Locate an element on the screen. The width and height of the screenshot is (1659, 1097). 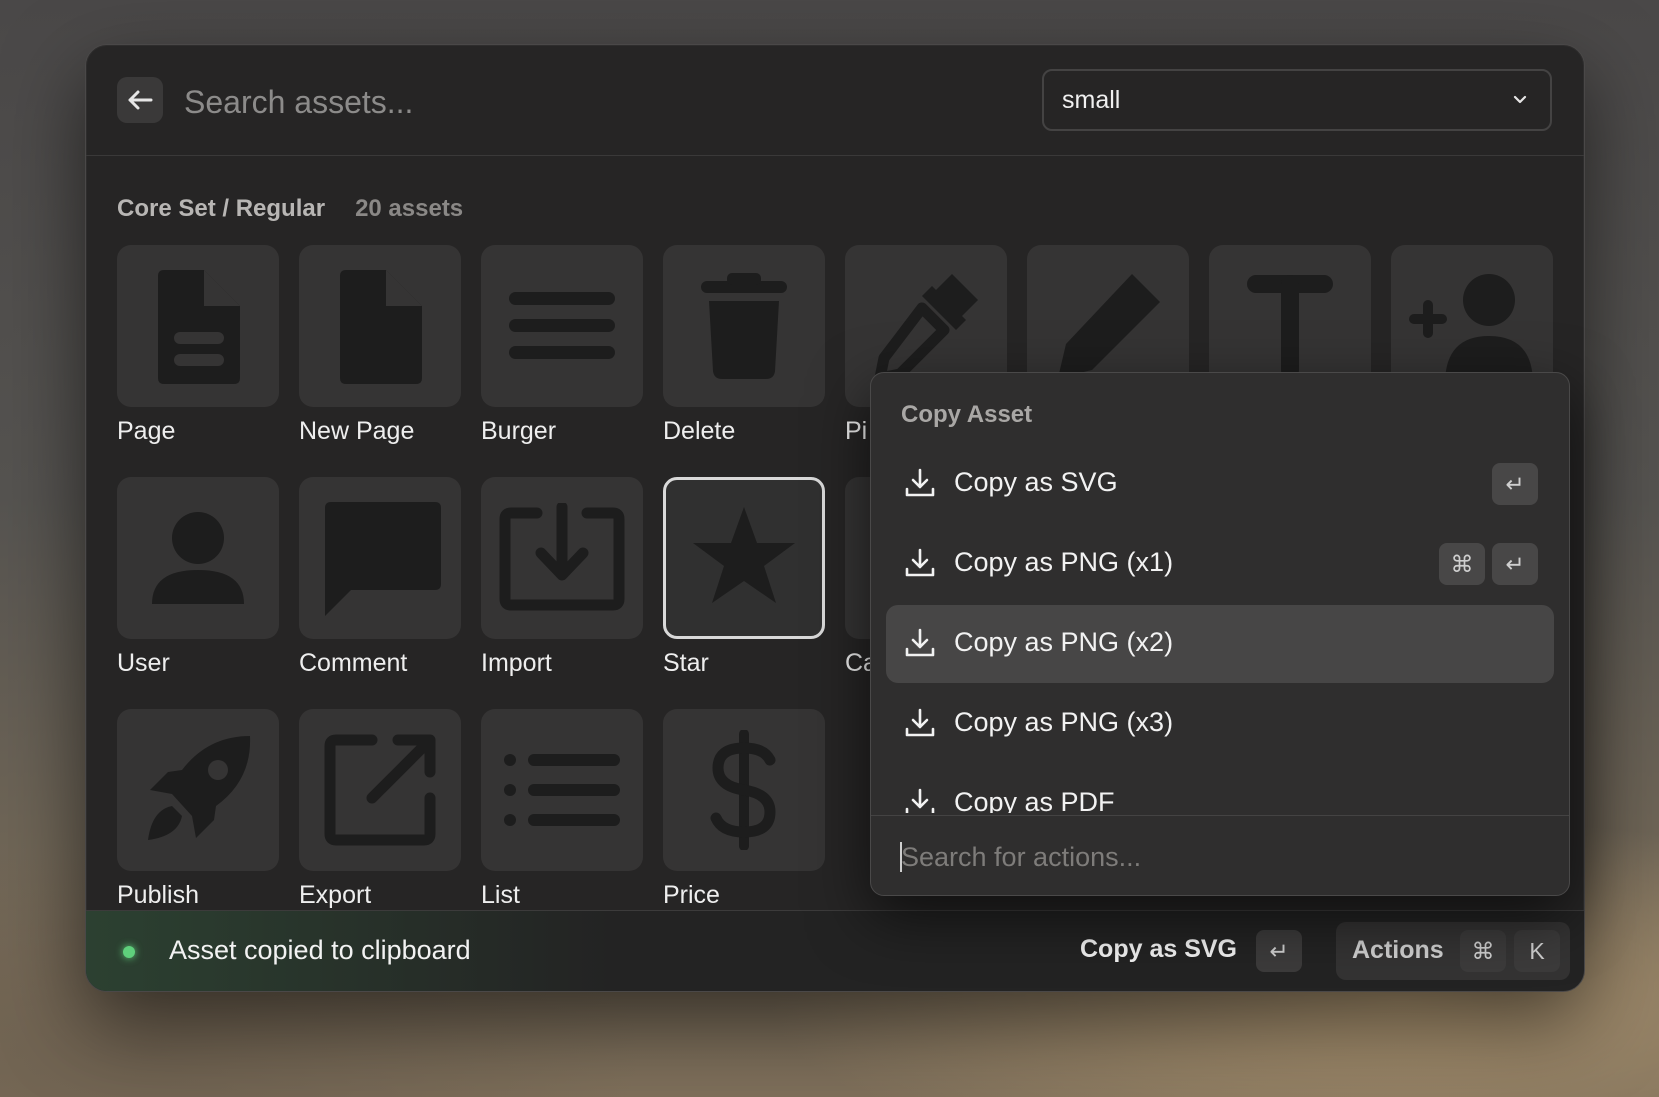
asset-label: Import is located at coordinates (516, 663).